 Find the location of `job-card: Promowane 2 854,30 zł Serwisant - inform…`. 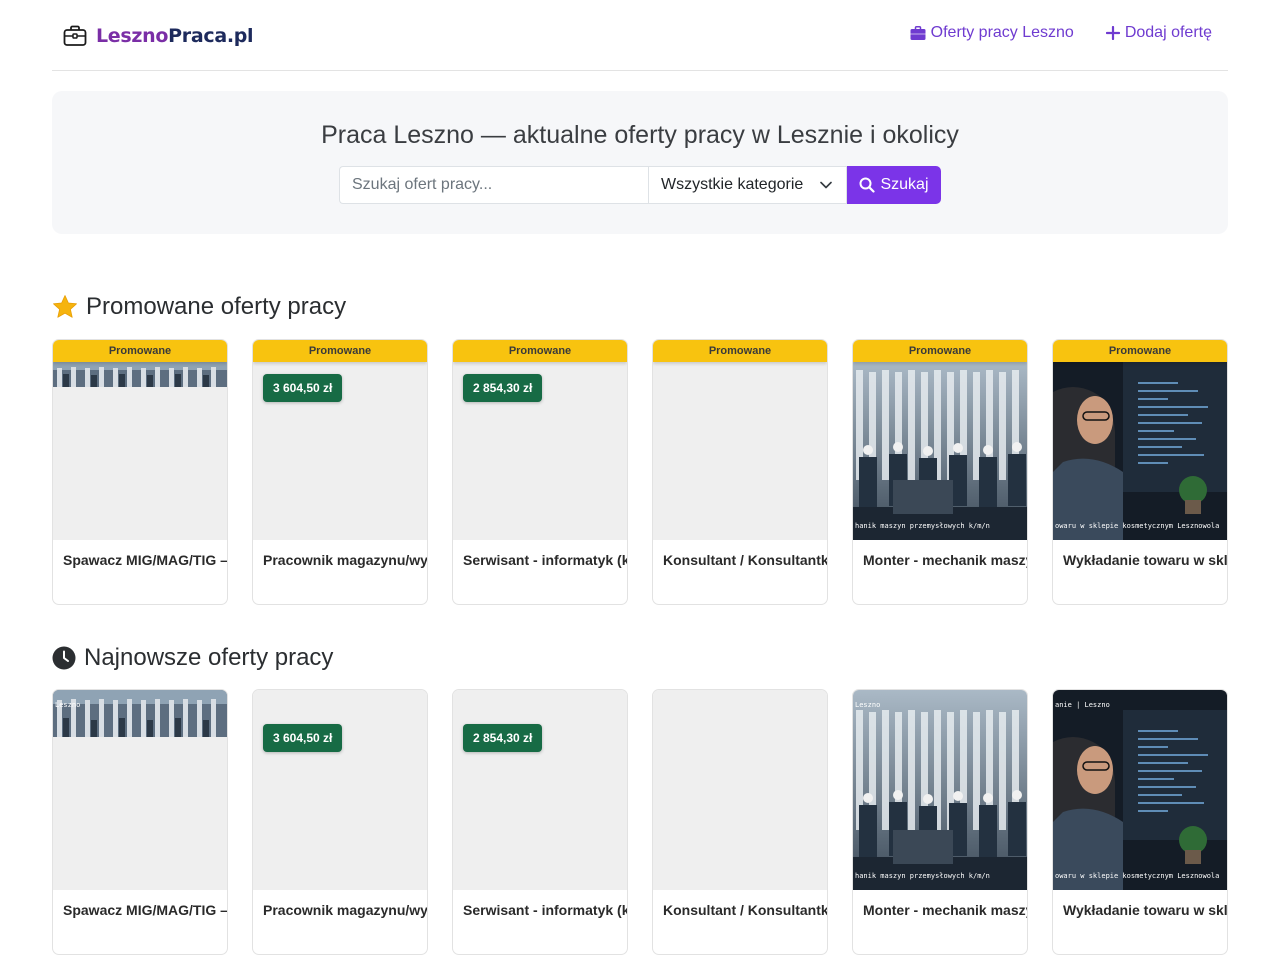

job-card: Promowane 2 854,30 zł Serwisant - inform… is located at coordinates (540, 472).